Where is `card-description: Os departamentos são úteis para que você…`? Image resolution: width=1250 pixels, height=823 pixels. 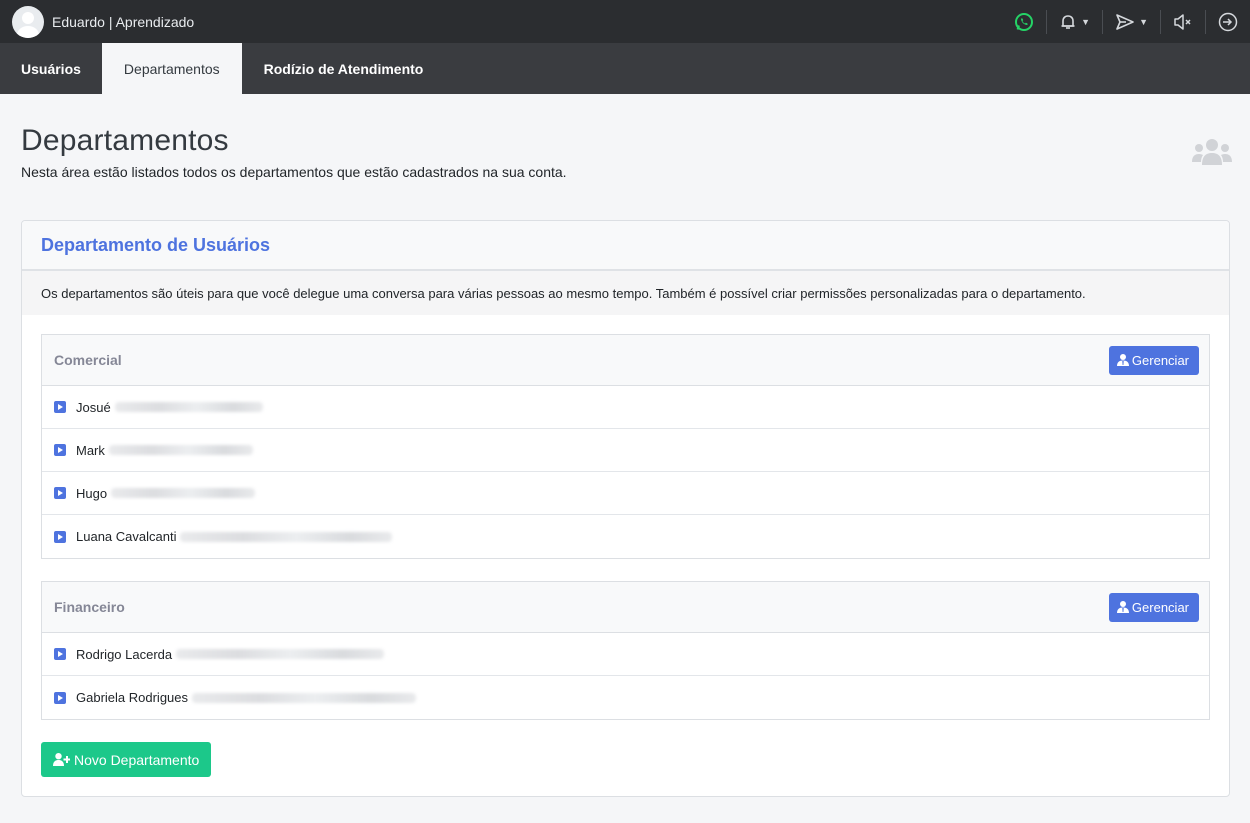 card-description: Os departamentos são úteis para que você… is located at coordinates (625, 293).